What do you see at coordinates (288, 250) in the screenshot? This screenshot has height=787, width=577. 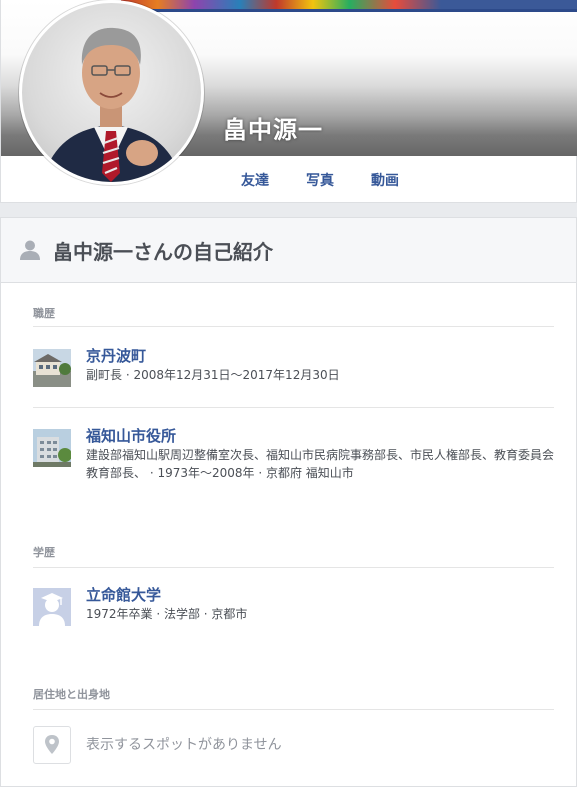 I see `about-header: 畠中源一さんの自己紹介` at bounding box center [288, 250].